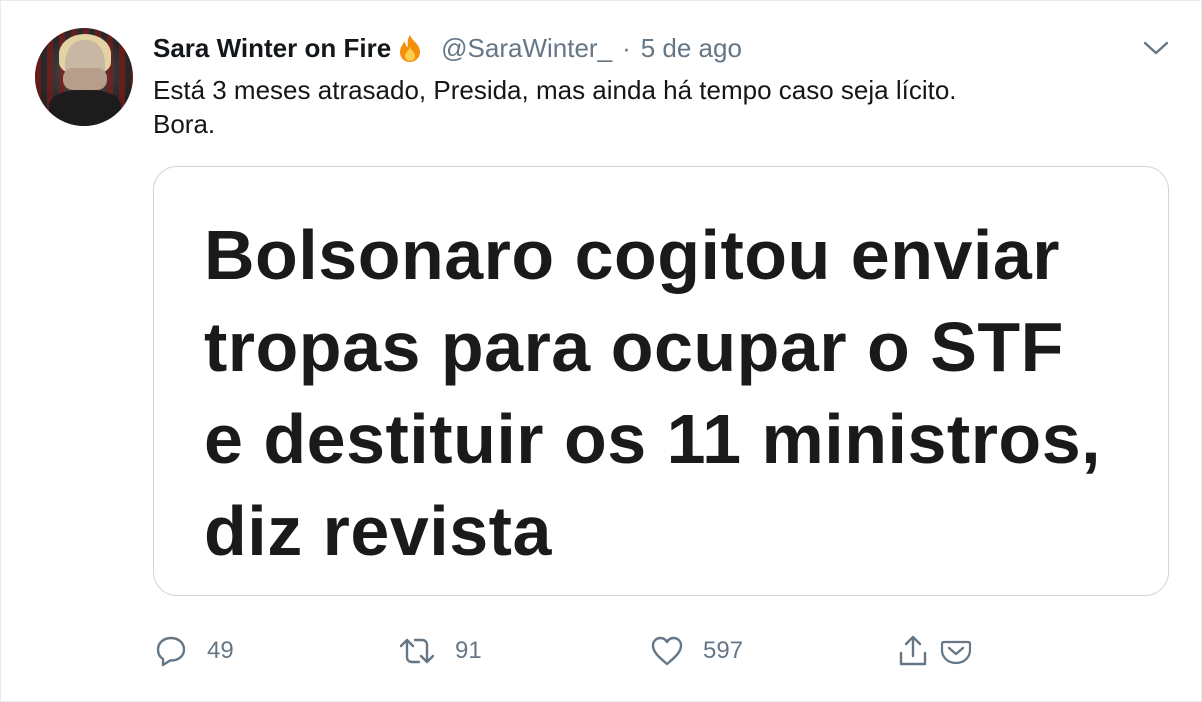  I want to click on share-button, so click(913, 651).